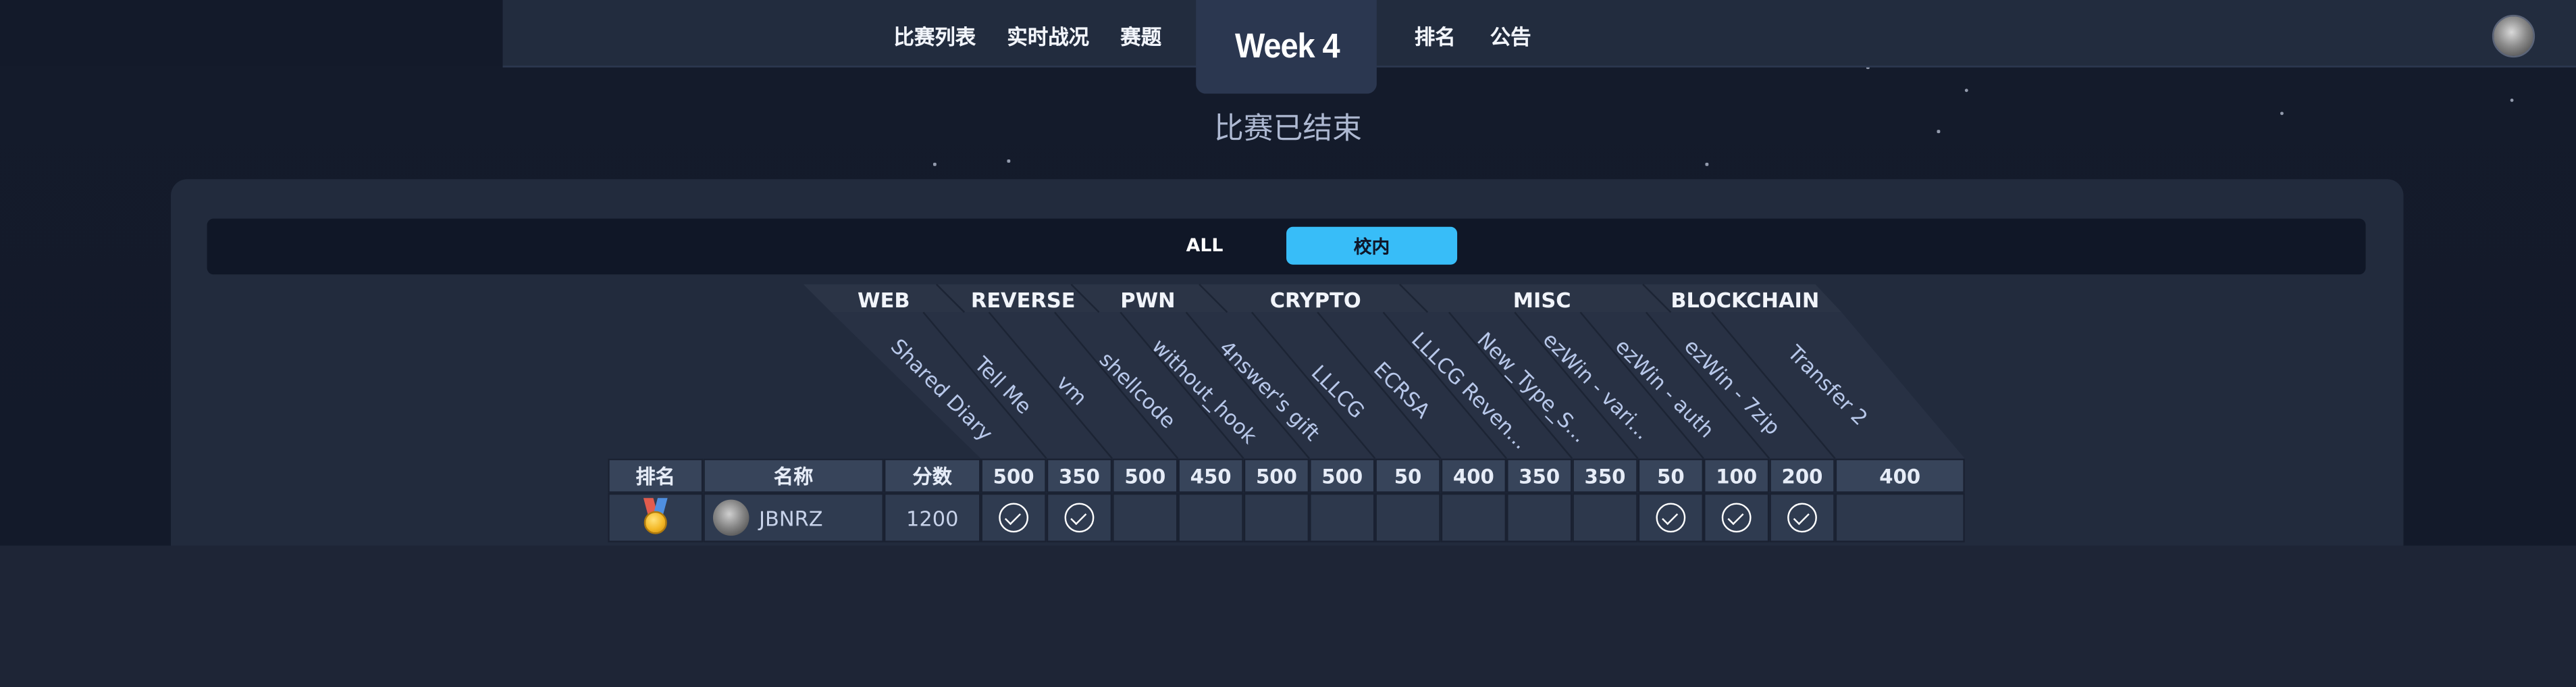 This screenshot has width=2576, height=687. What do you see at coordinates (884, 300) in the screenshot?
I see `category-web: WEB` at bounding box center [884, 300].